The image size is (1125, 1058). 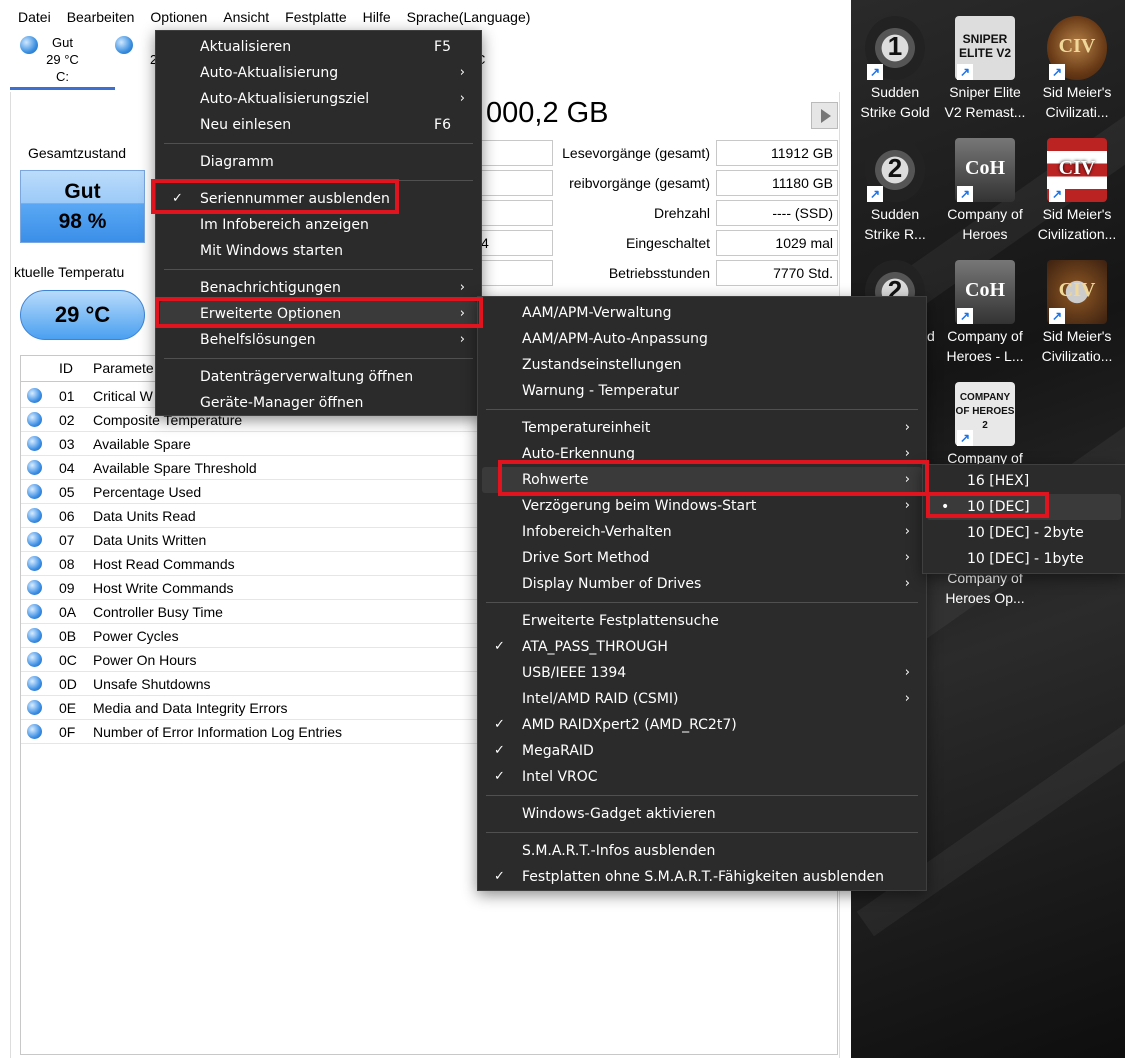 What do you see at coordinates (612, 584) in the screenshot?
I see `menu-item-label: Display Number of Drives` at bounding box center [612, 584].